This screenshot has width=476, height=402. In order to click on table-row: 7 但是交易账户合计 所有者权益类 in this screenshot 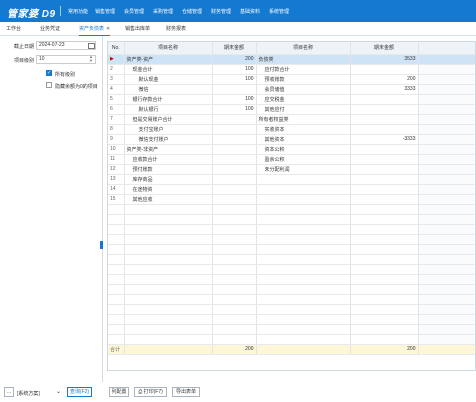, I will do `click(291, 119)`.